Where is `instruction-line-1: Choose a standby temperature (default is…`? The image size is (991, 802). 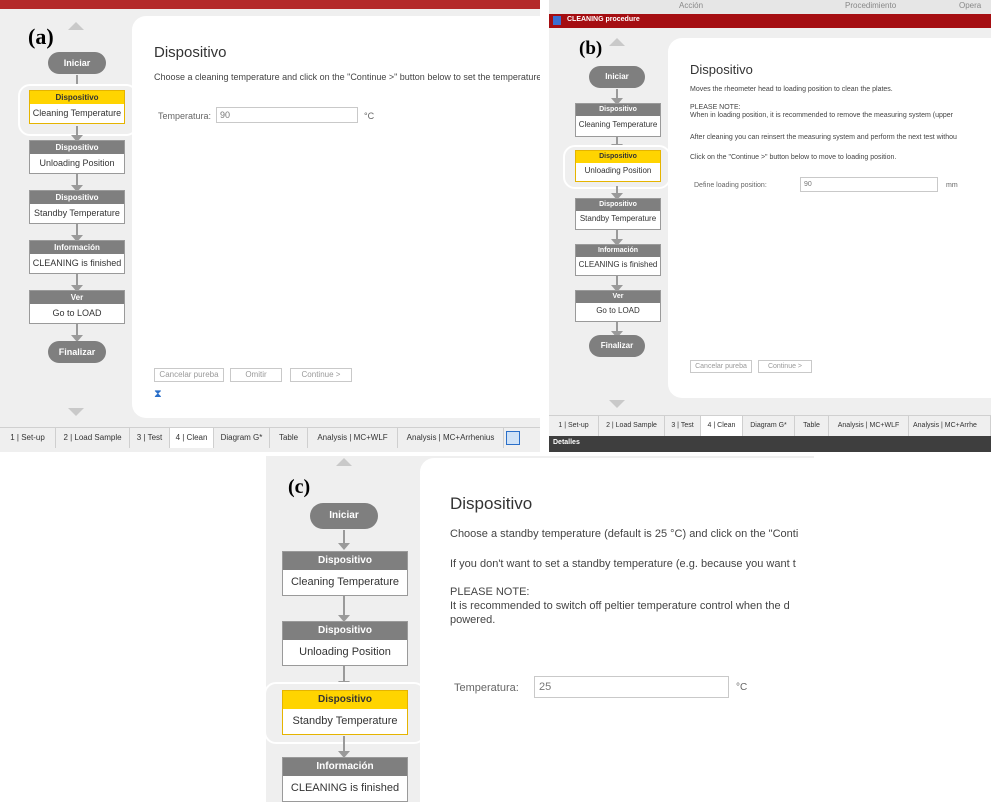
instruction-line-1: Choose a standby temperature (default is… is located at coordinates (624, 534).